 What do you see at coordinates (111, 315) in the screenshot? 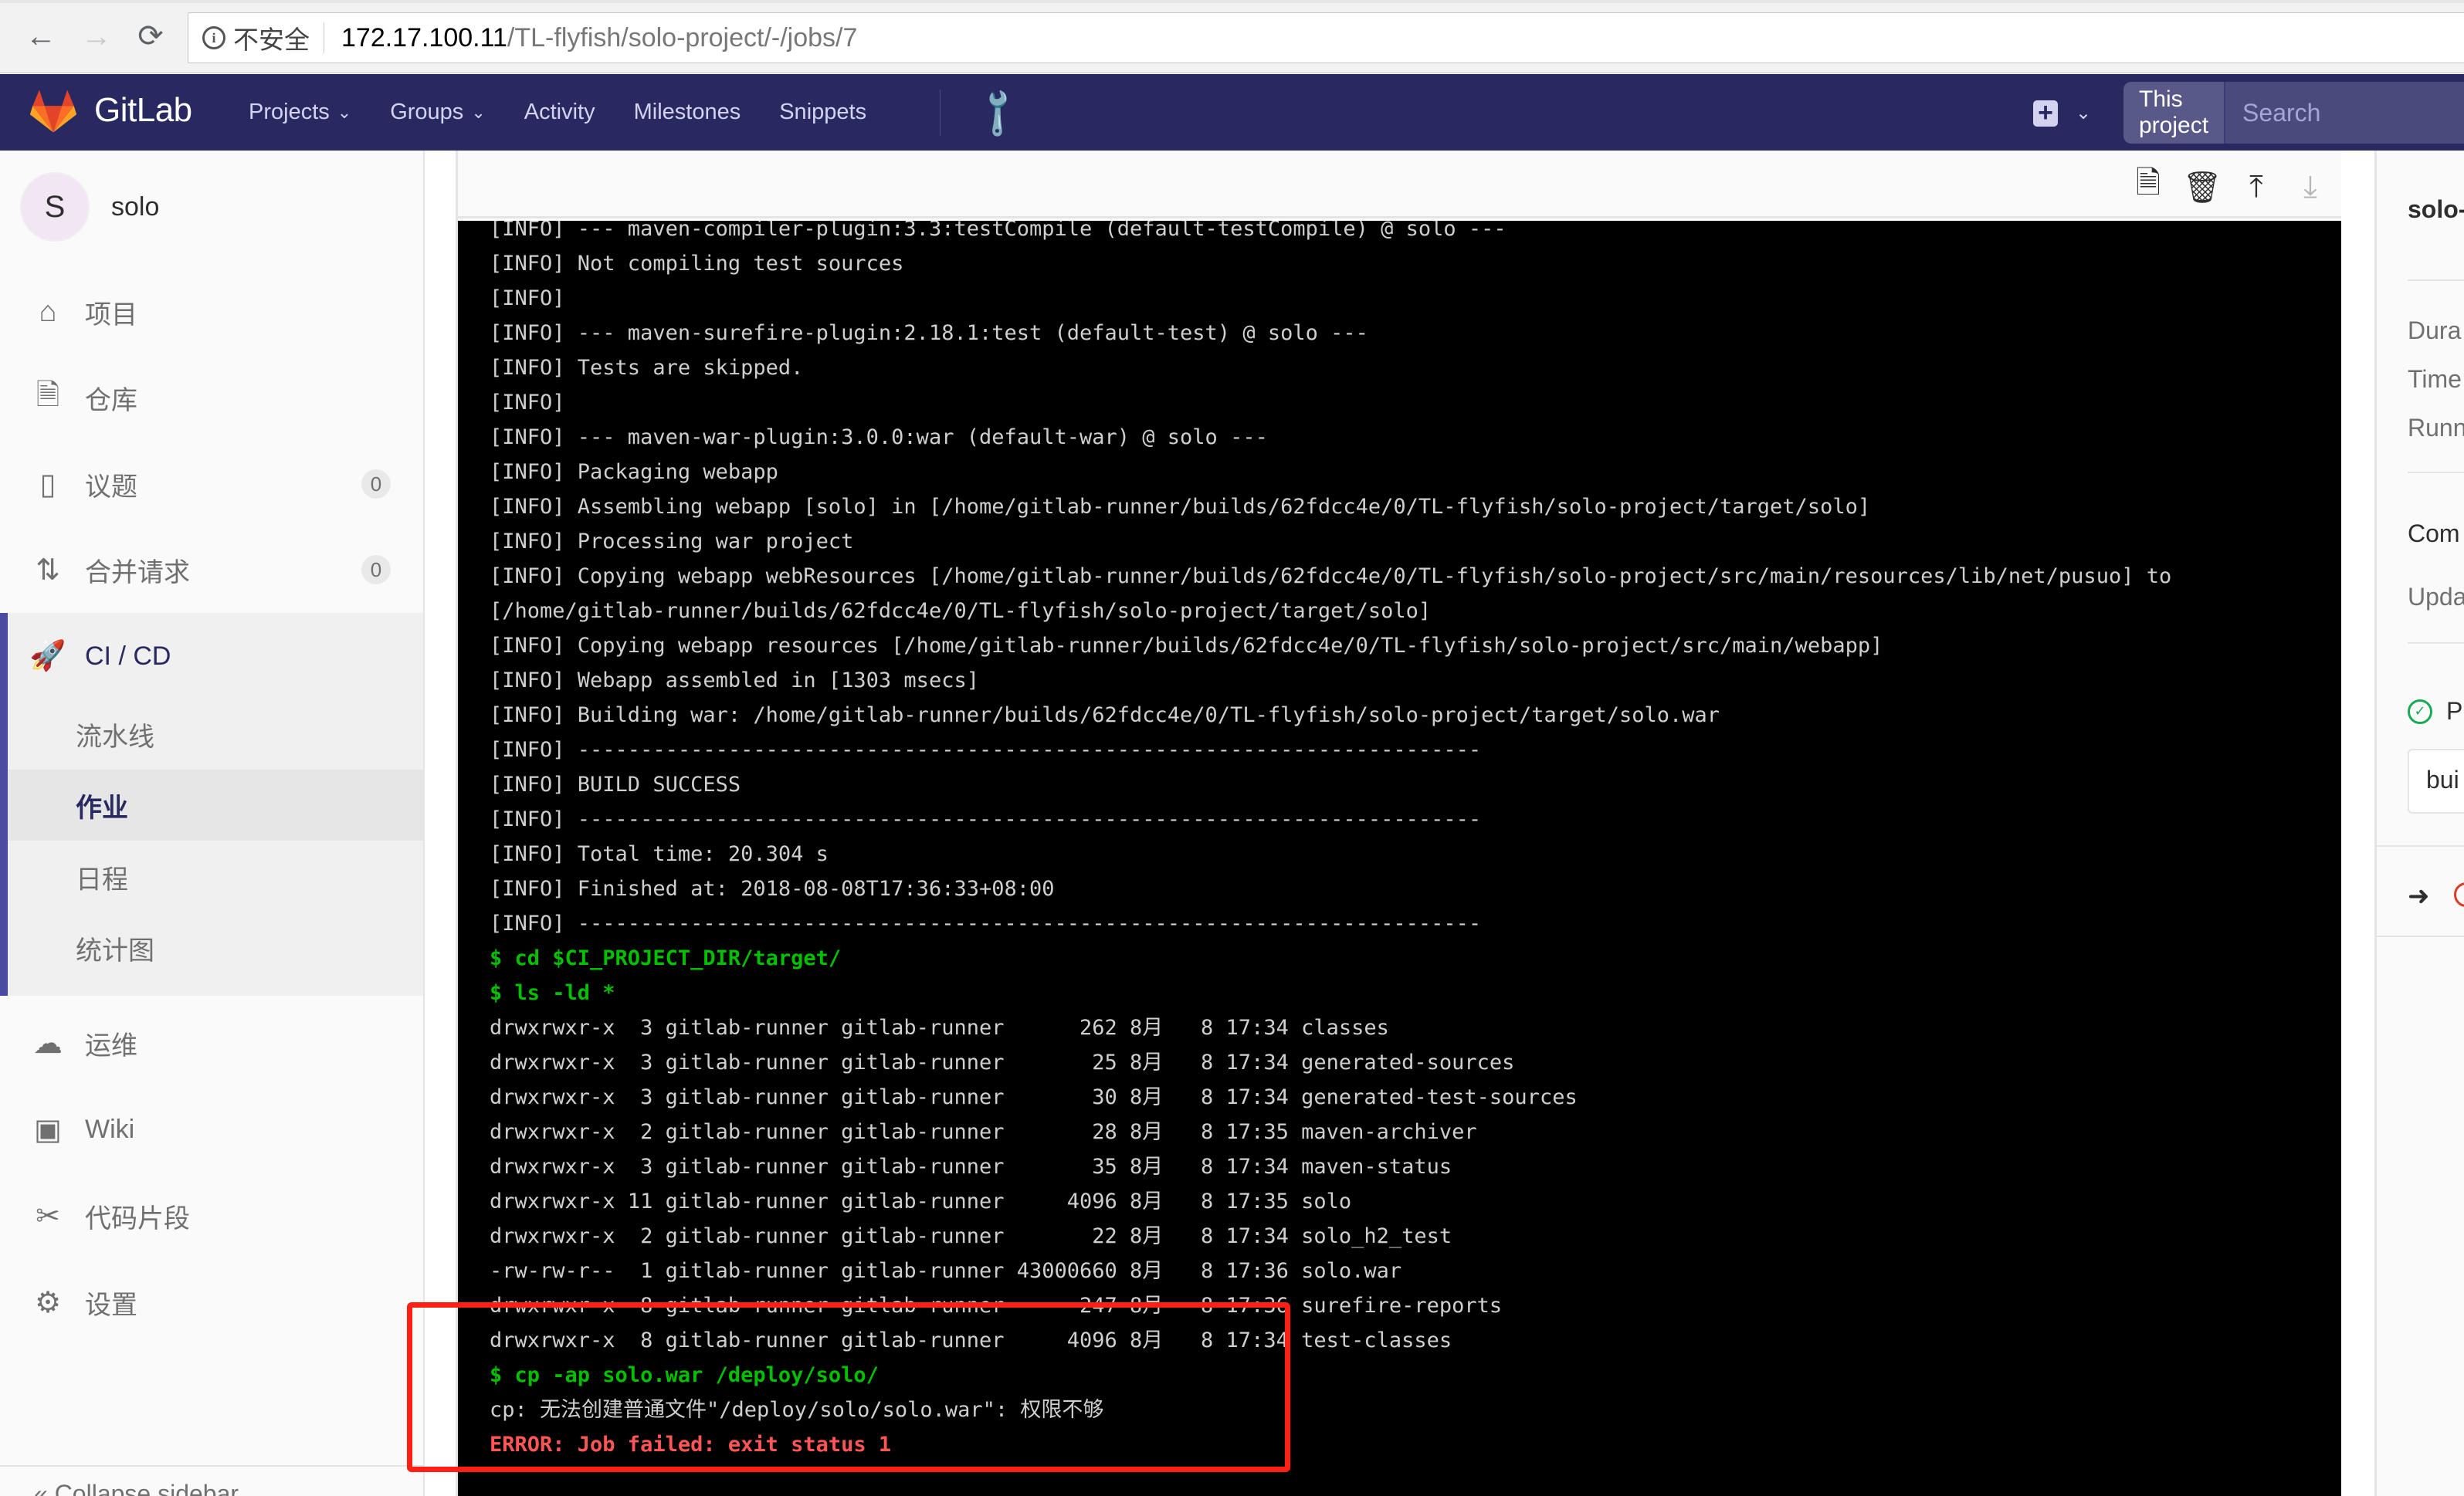
I see `sidebar-item-label: 项目` at bounding box center [111, 315].